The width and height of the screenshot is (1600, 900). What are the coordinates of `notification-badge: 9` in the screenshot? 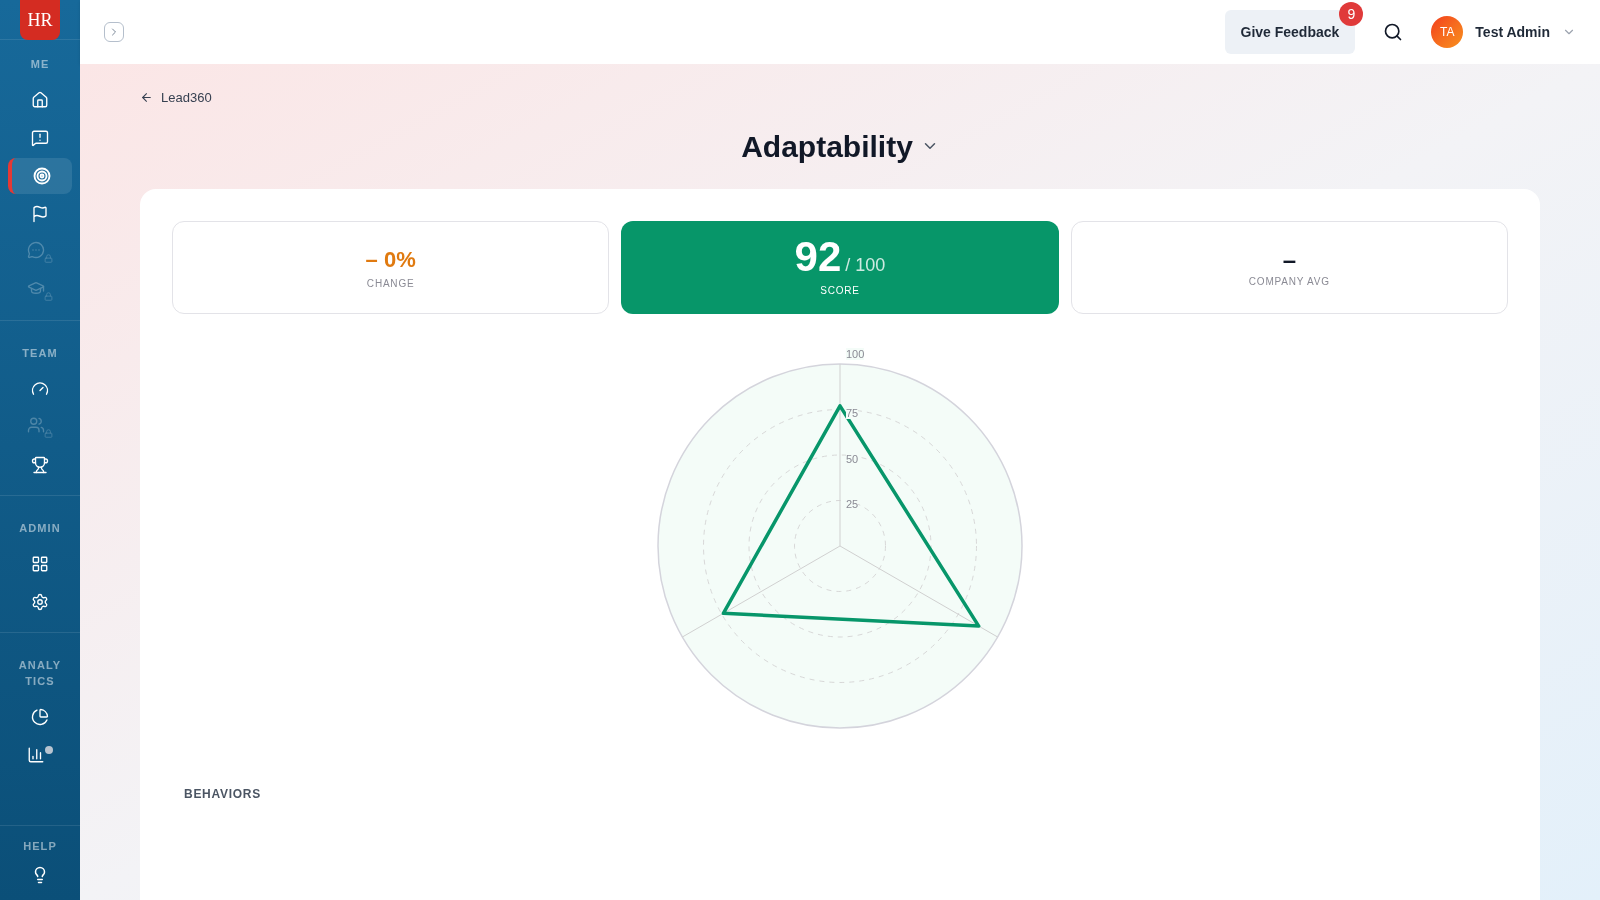 It's located at (1351, 14).